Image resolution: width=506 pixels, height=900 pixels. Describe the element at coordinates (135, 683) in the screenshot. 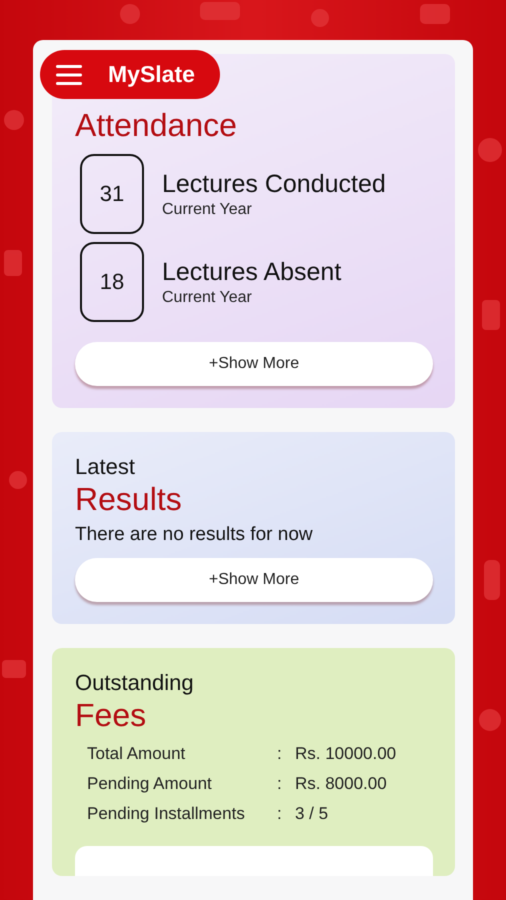

I see `card-overline: Outstanding` at that location.